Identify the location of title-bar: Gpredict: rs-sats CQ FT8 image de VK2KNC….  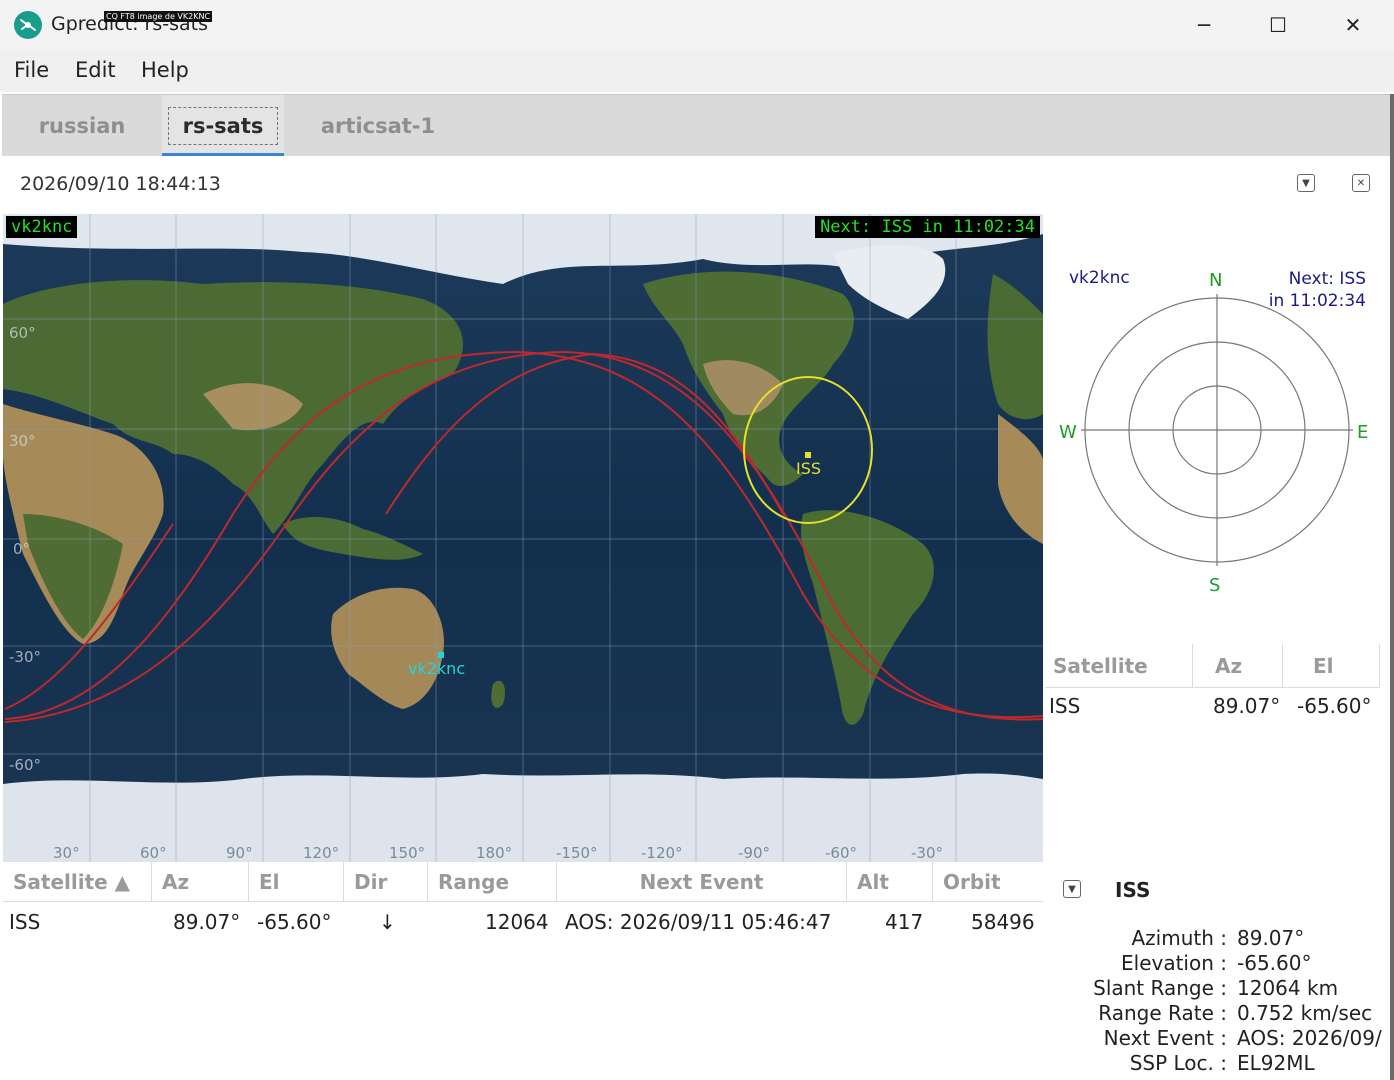
(697, 25).